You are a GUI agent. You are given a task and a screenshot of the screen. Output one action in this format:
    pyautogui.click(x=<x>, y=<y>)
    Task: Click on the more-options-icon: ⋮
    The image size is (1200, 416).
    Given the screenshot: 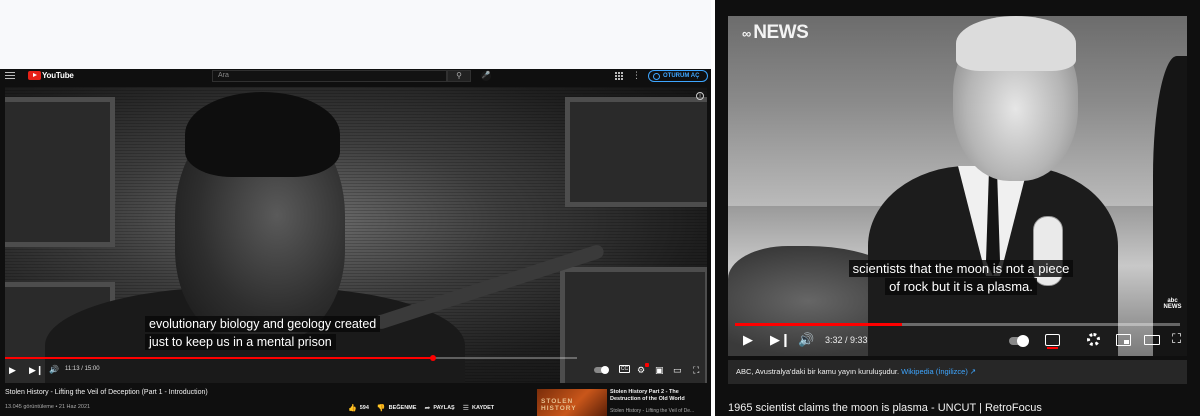 What is the action you would take?
    pyautogui.click(x=636, y=75)
    